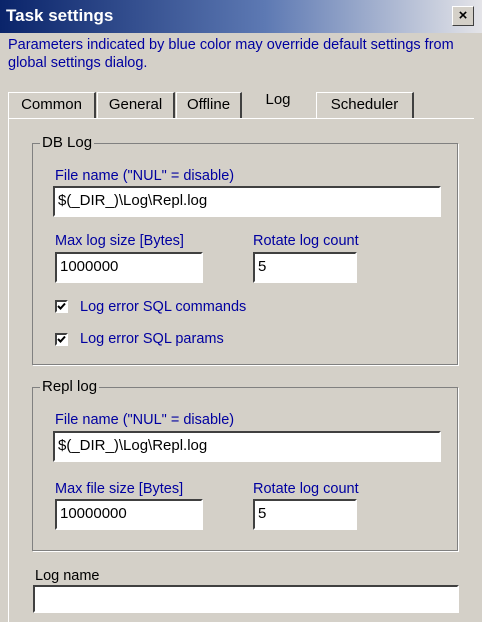 The width and height of the screenshot is (482, 622). I want to click on db-log-max-size-input: 1000000, so click(129, 267).